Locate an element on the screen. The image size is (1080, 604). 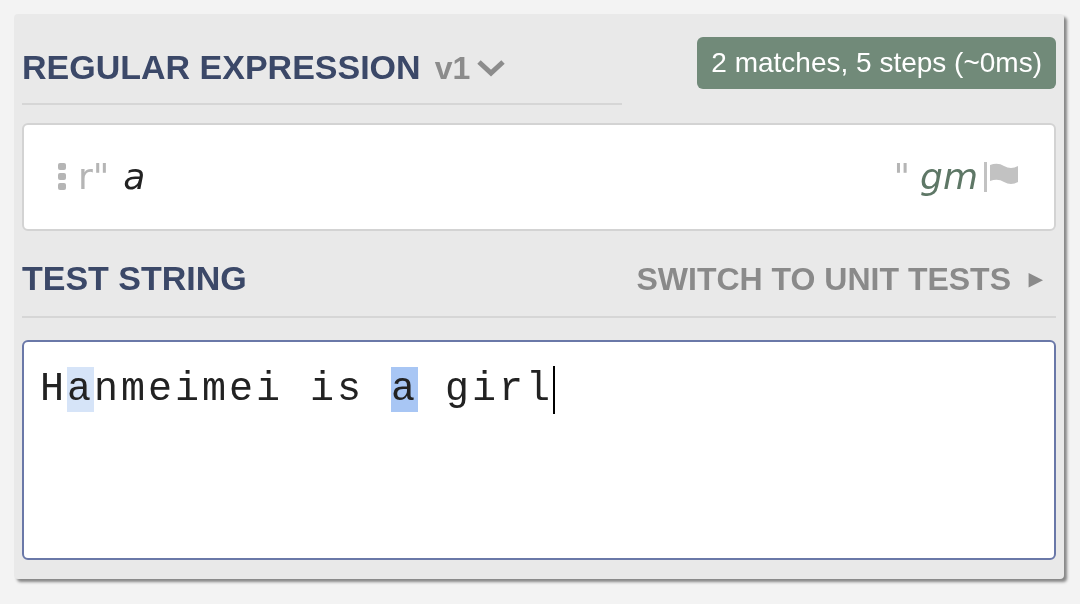
version-dropdown: v1 is located at coordinates (470, 67).